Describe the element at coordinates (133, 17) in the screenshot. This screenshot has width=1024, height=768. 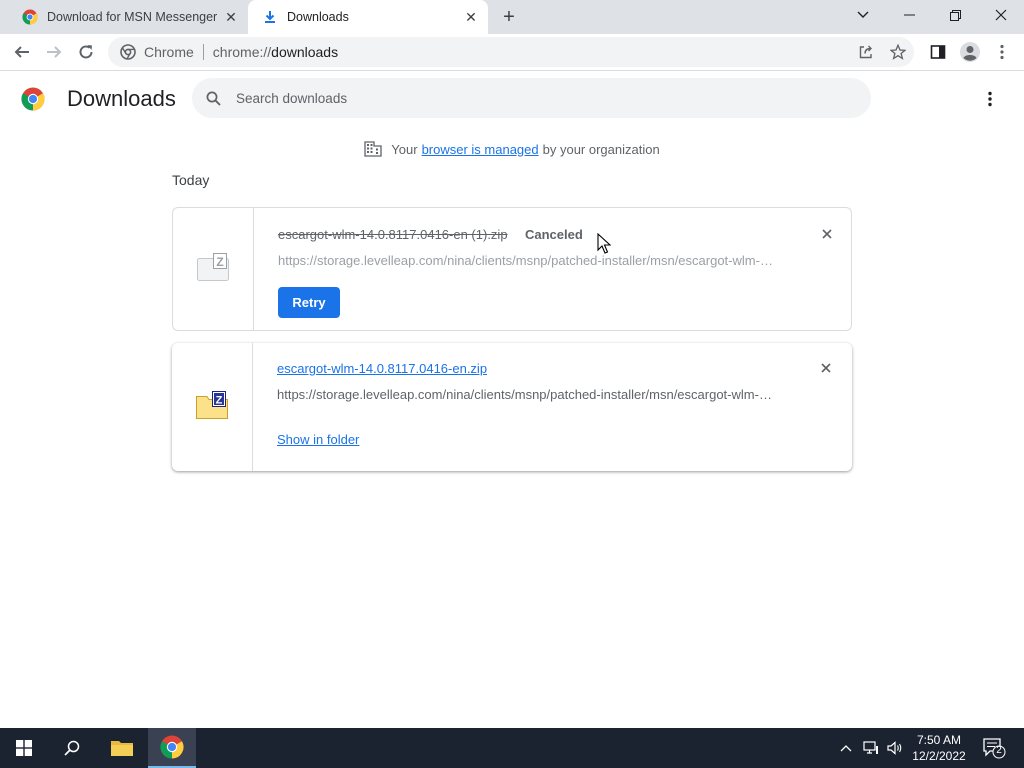
I see `tab-title: Download for MSN Messenger | Escargot` at that location.